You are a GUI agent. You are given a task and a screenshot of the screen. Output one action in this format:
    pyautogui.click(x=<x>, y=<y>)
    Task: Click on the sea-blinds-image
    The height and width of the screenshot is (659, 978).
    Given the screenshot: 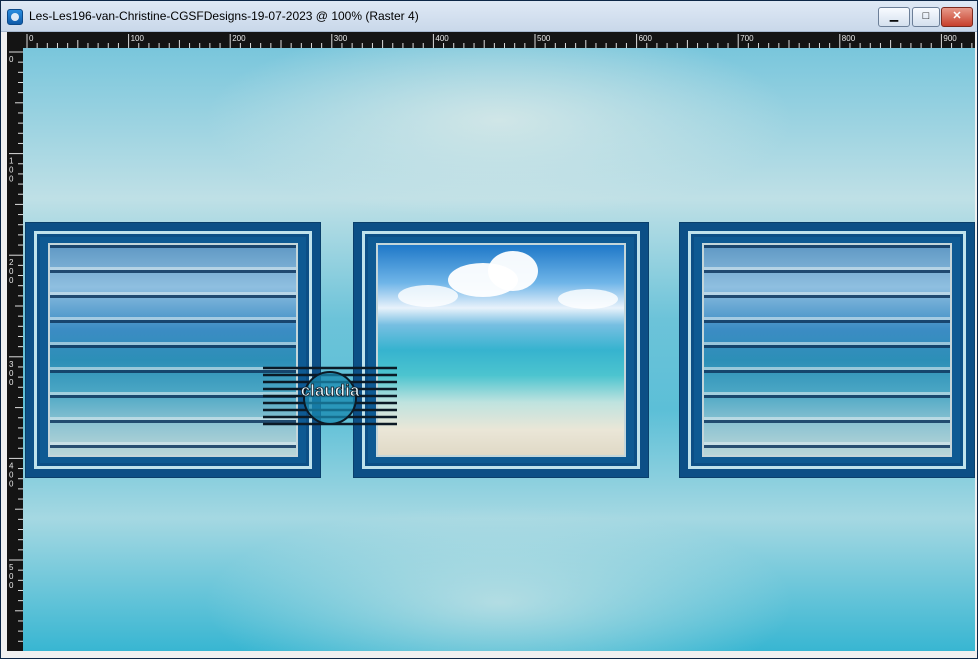 What is the action you would take?
    pyautogui.click(x=827, y=350)
    